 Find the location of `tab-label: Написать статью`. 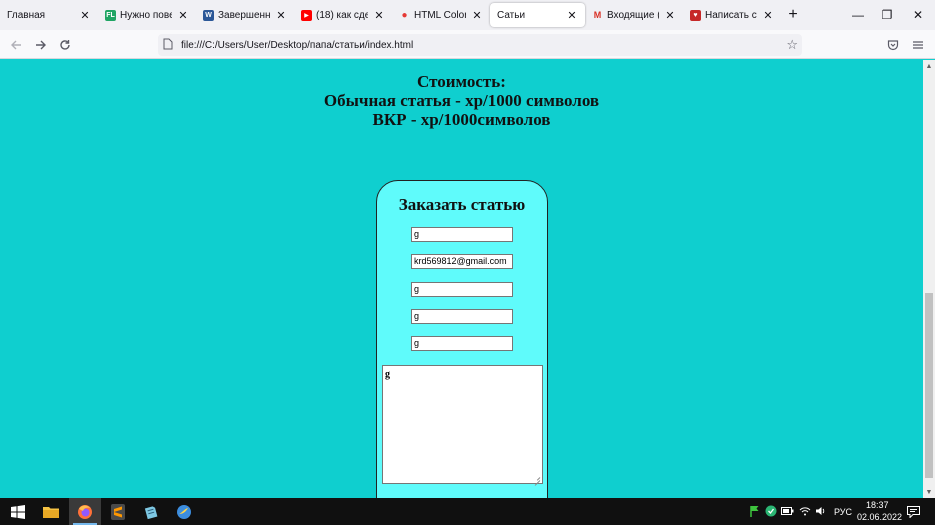

tab-label: Написать статью is located at coordinates (731, 15).